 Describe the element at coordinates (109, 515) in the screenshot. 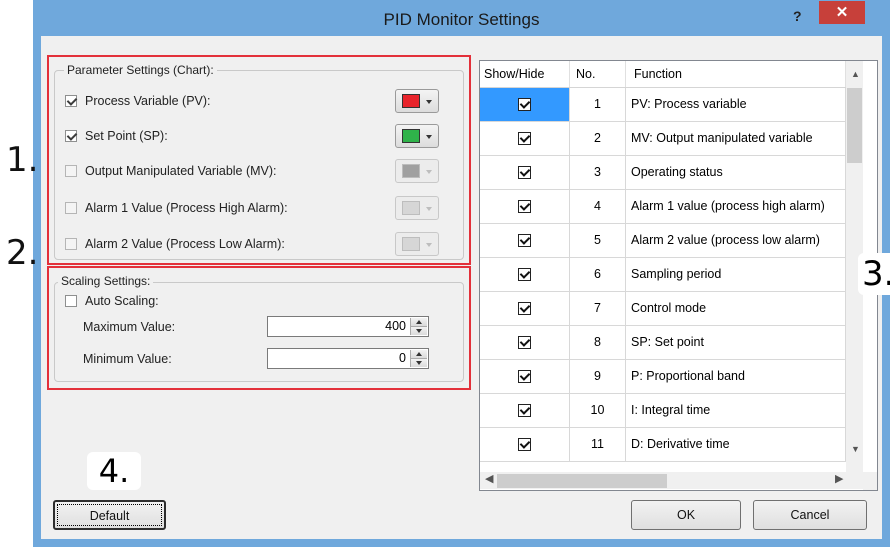

I see `default-button: Default` at that location.